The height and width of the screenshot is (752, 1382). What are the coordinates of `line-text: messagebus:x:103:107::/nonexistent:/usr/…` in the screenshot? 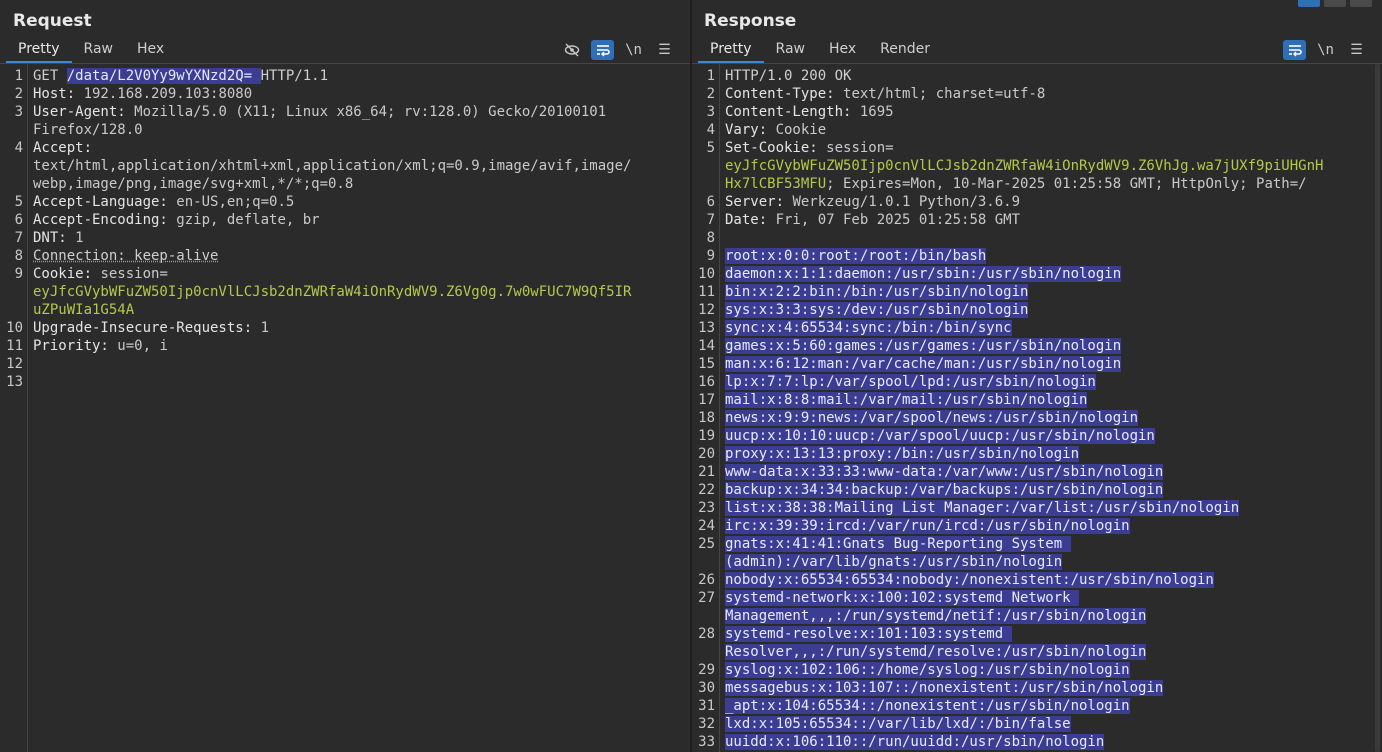 It's located at (941, 688).